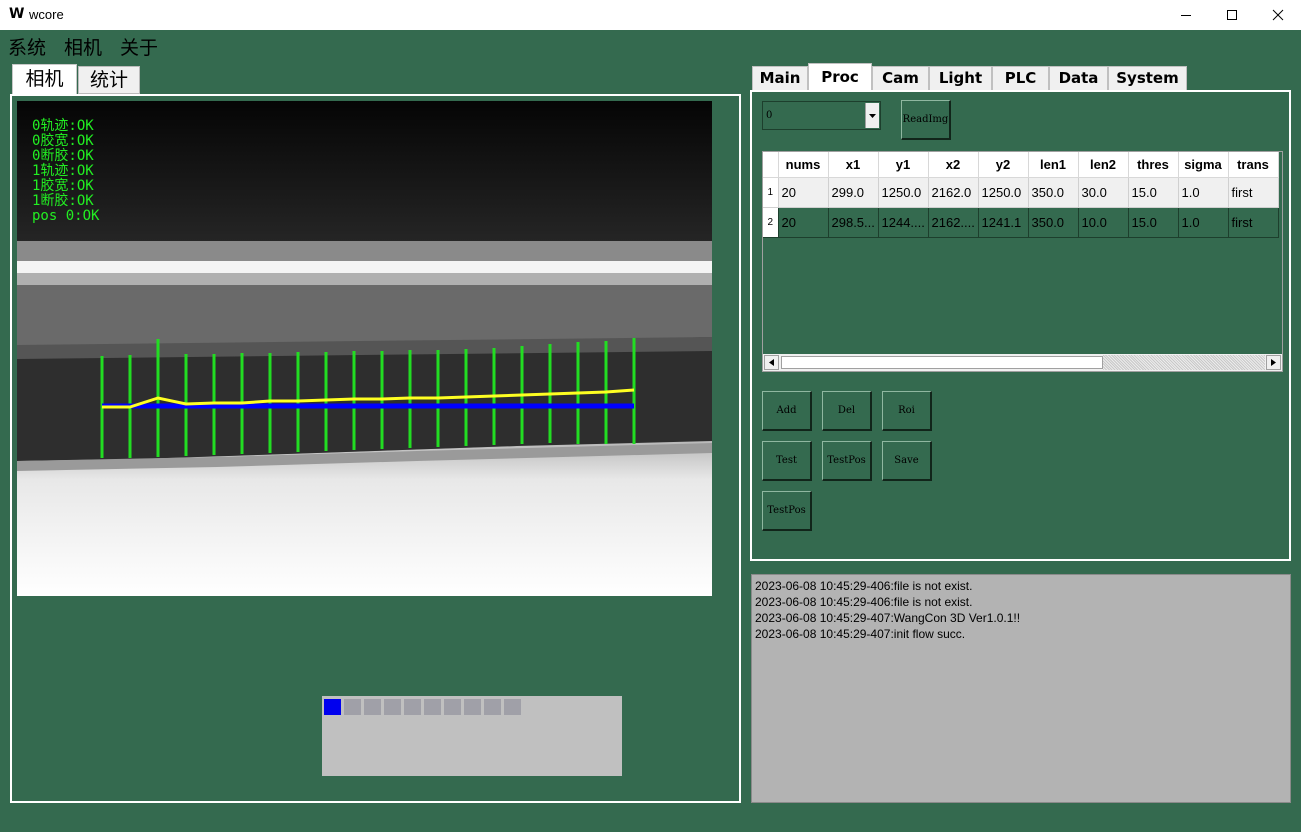  I want to click on table-cell: 2162.0, so click(953, 192).